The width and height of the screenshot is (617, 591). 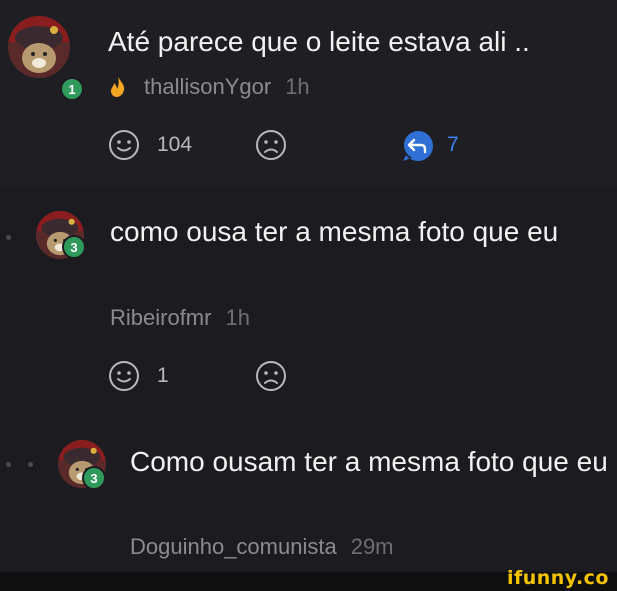 What do you see at coordinates (418, 146) in the screenshot?
I see `reply-icon` at bounding box center [418, 146].